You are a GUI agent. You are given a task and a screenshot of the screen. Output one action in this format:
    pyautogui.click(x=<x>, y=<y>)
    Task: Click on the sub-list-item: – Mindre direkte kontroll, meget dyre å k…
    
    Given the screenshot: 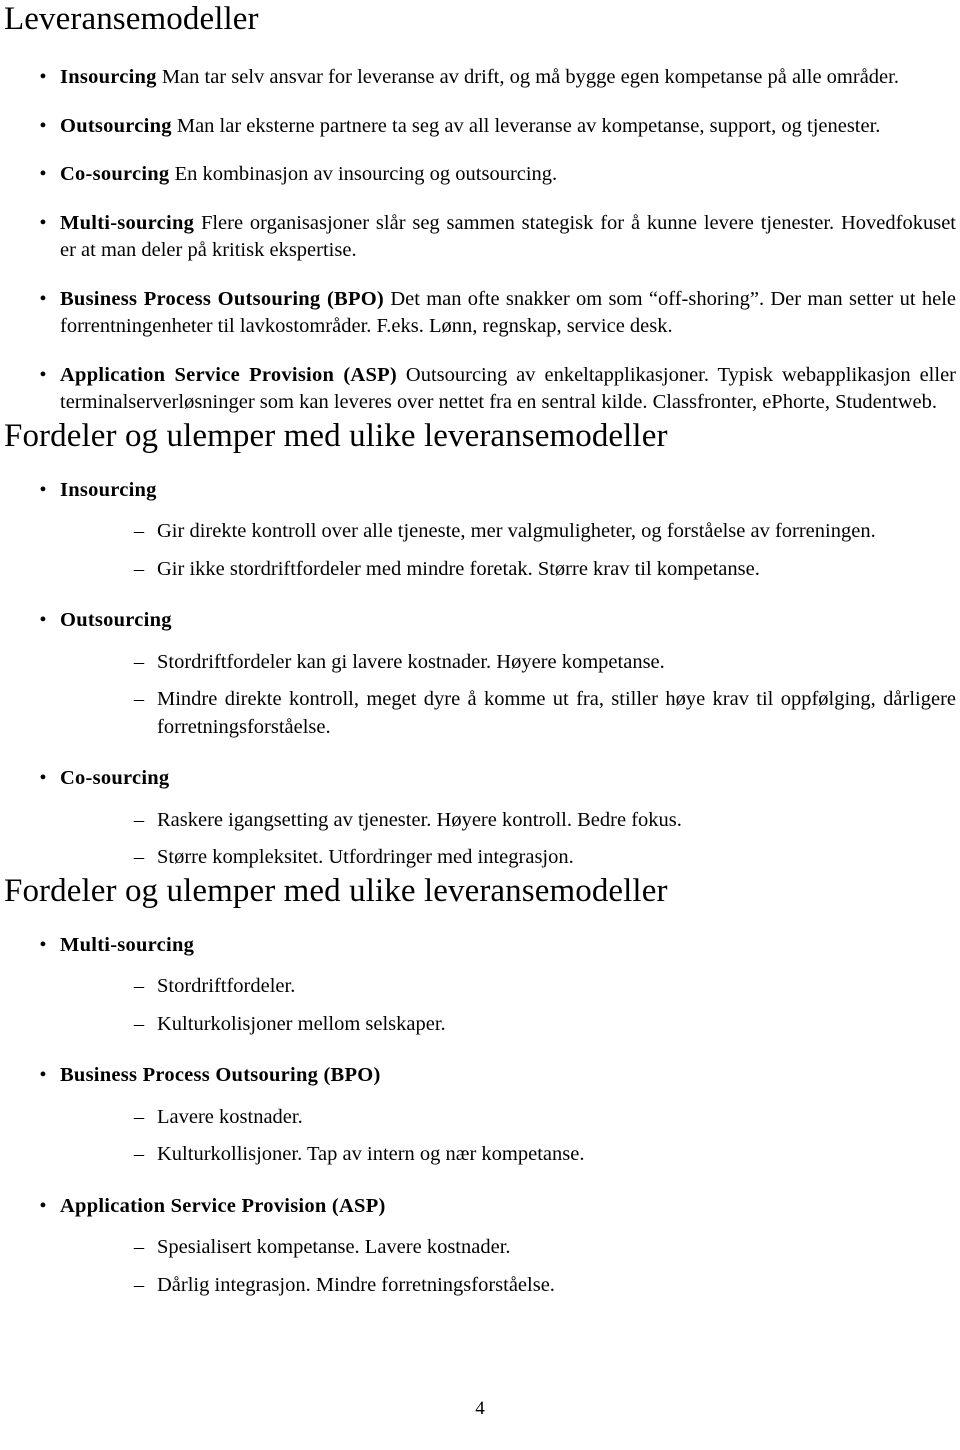 What is the action you would take?
    pyautogui.click(x=536, y=713)
    